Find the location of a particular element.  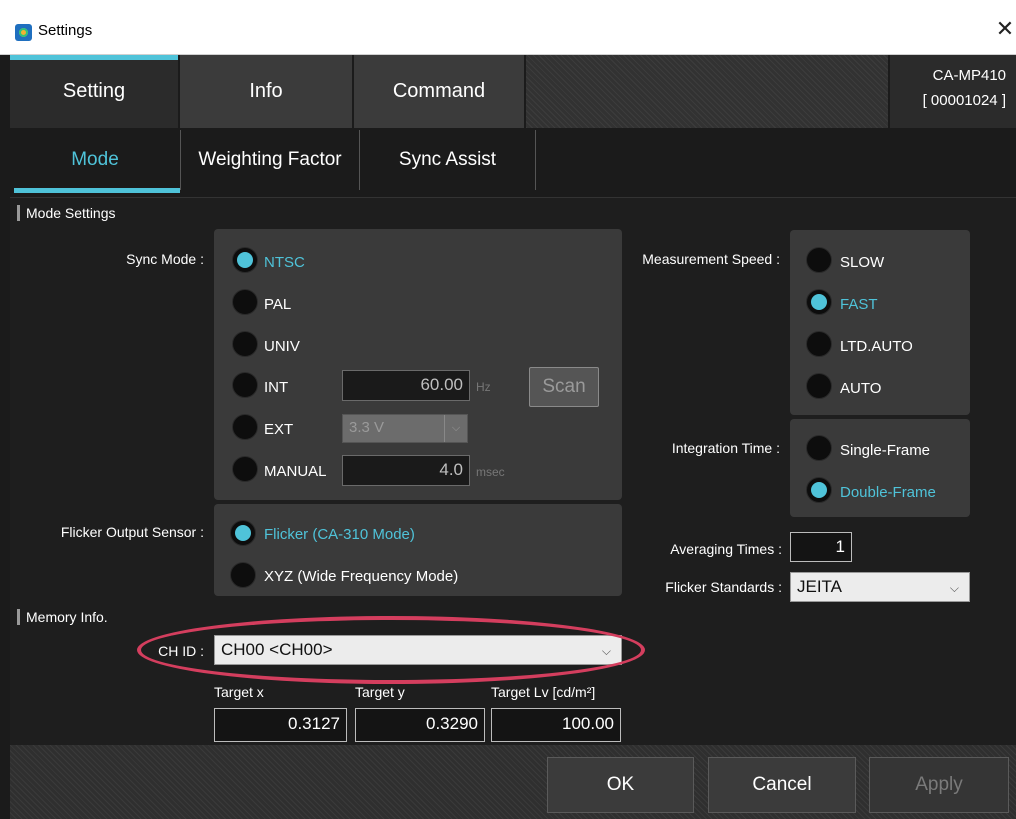

radio-label-univ: UNIV is located at coordinates (282, 346).